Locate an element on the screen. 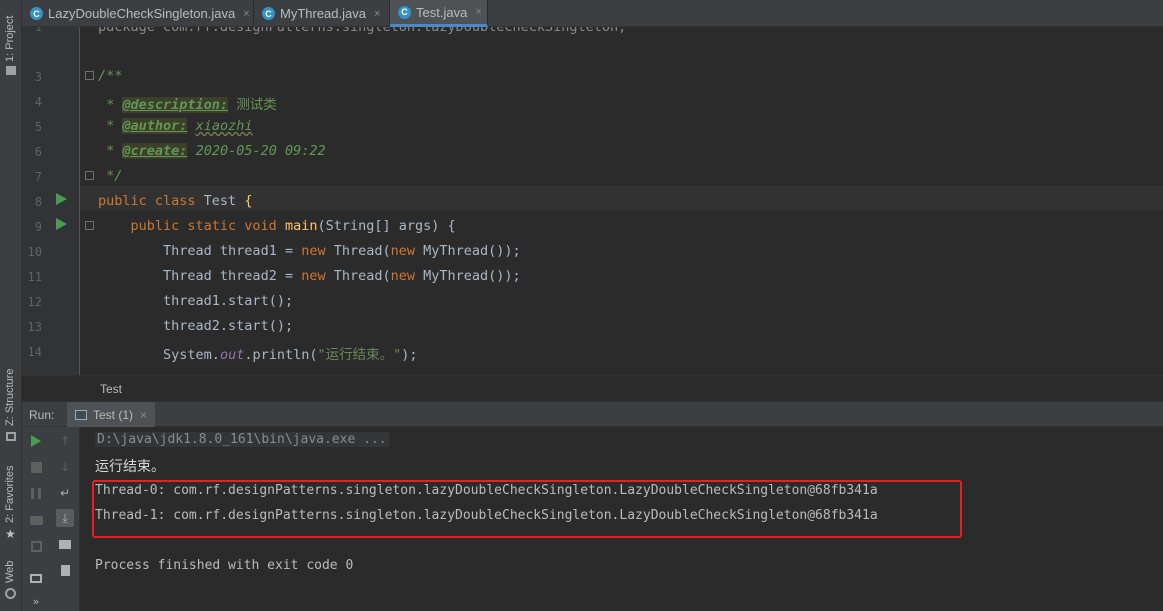 The width and height of the screenshot is (1163, 611). soft-wrap-button: ↵ is located at coordinates (65, 493).